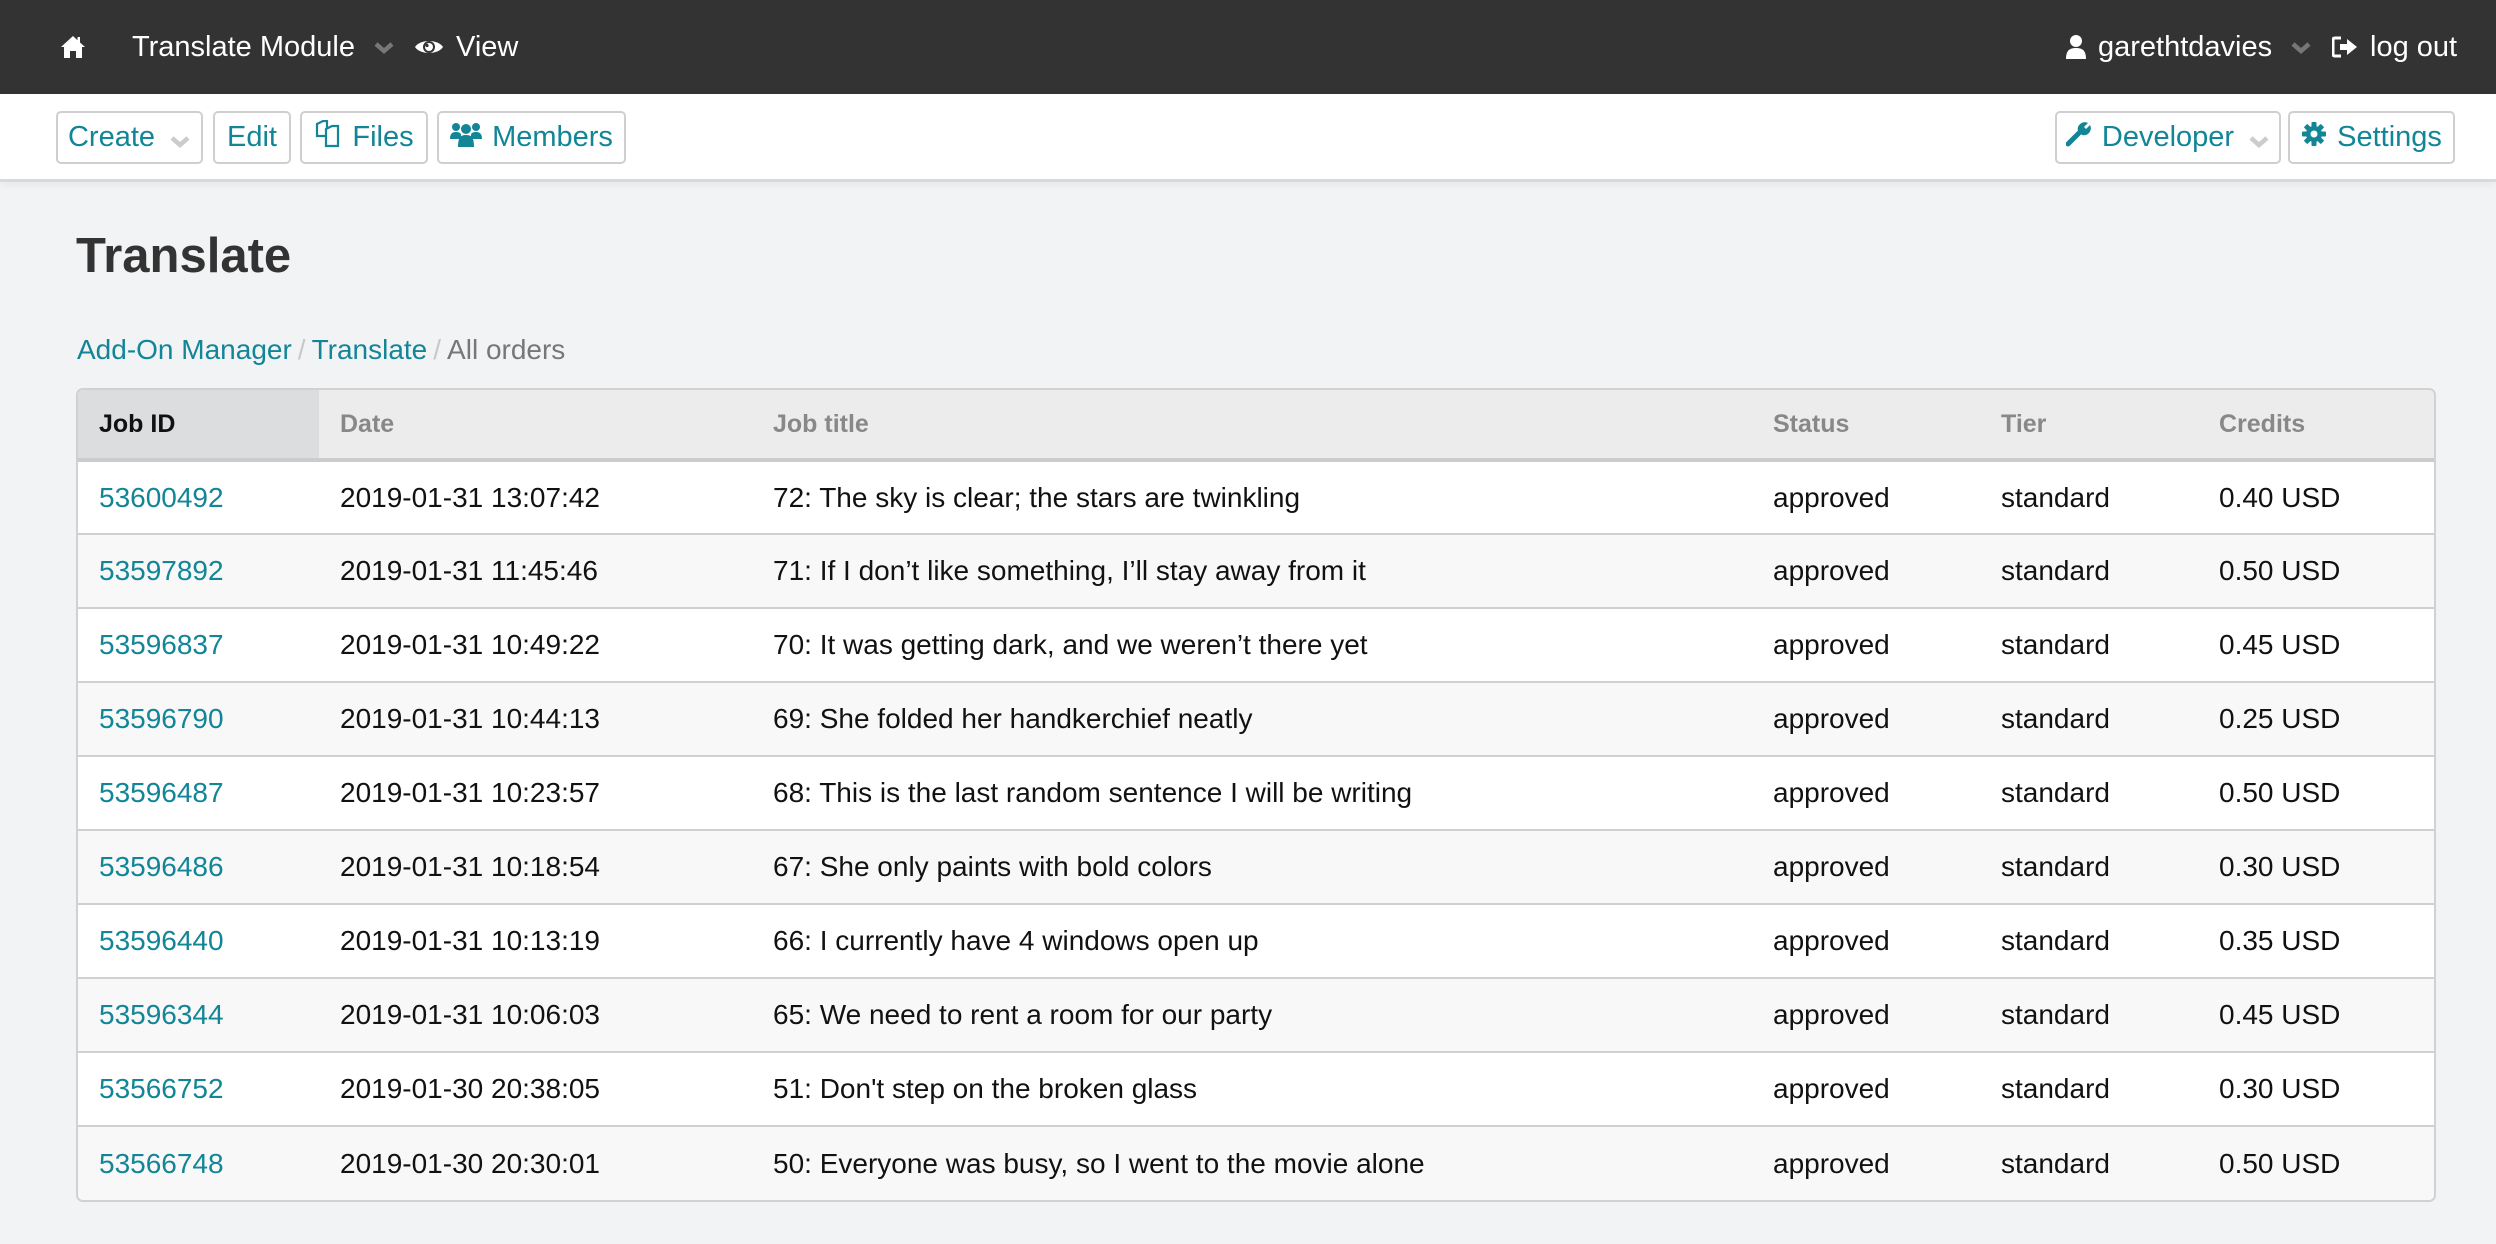  What do you see at coordinates (184, 256) in the screenshot?
I see `page-title: Translate` at bounding box center [184, 256].